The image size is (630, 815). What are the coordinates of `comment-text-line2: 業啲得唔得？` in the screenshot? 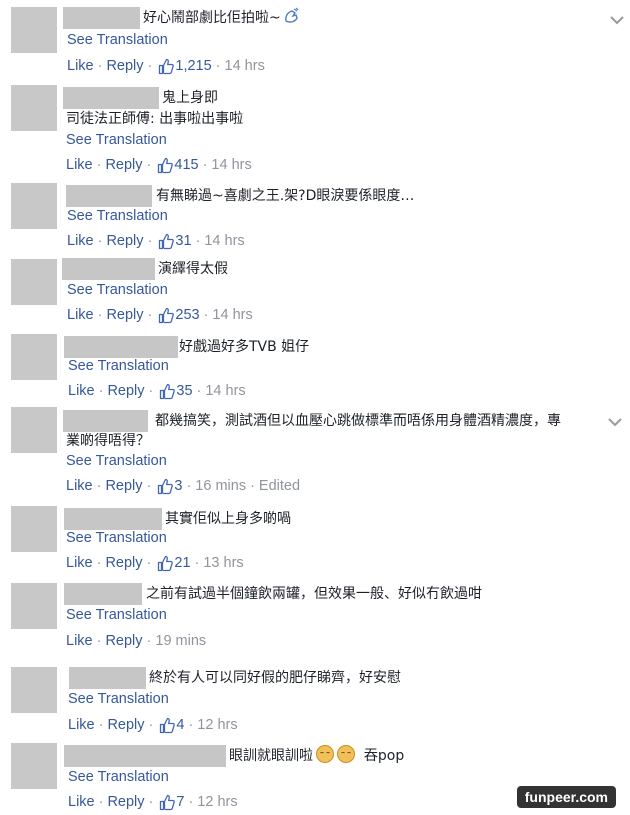 It's located at (108, 441).